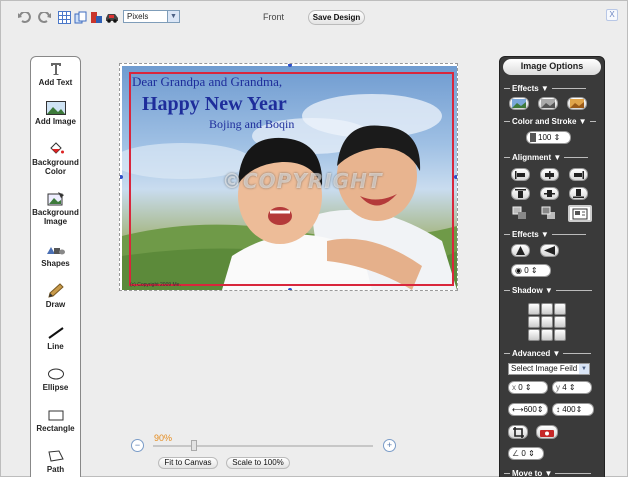  What do you see at coordinates (258, 463) in the screenshot?
I see `scale-to-100-button: Scale to 100%` at bounding box center [258, 463].